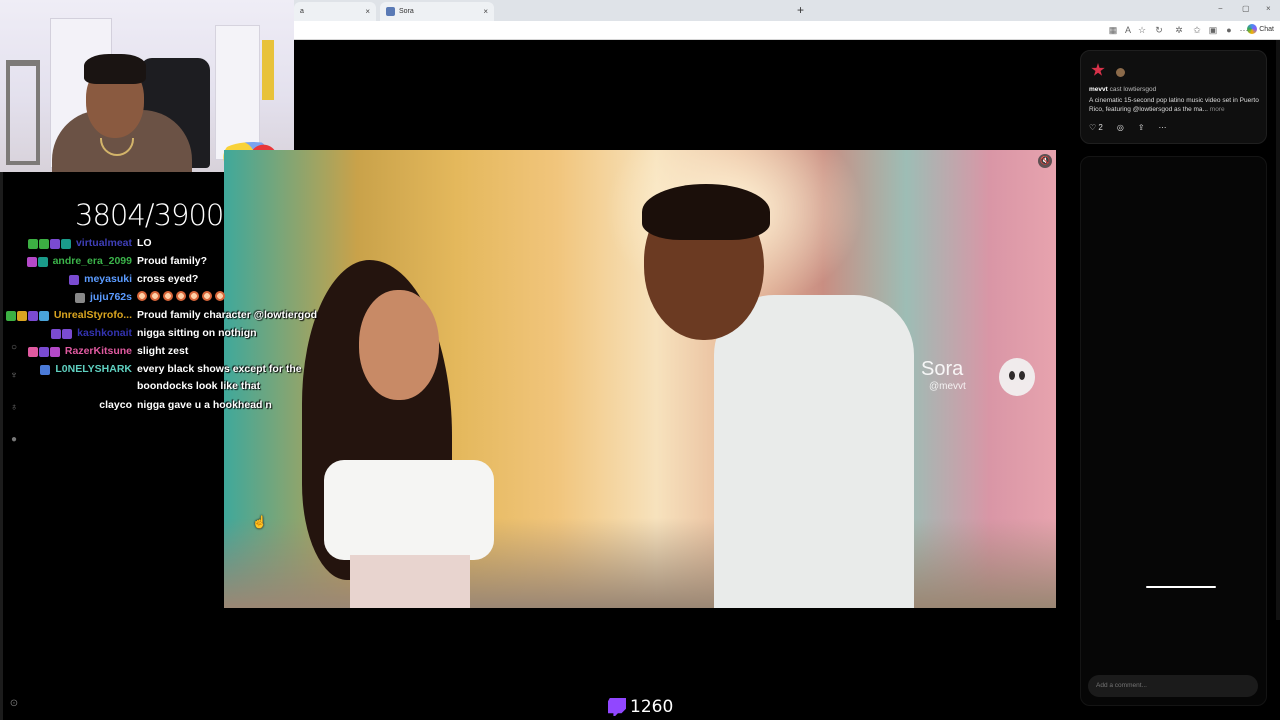 This screenshot has width=1280, height=720. I want to click on chat-message-text: nigga sitting on nothign, so click(197, 333).